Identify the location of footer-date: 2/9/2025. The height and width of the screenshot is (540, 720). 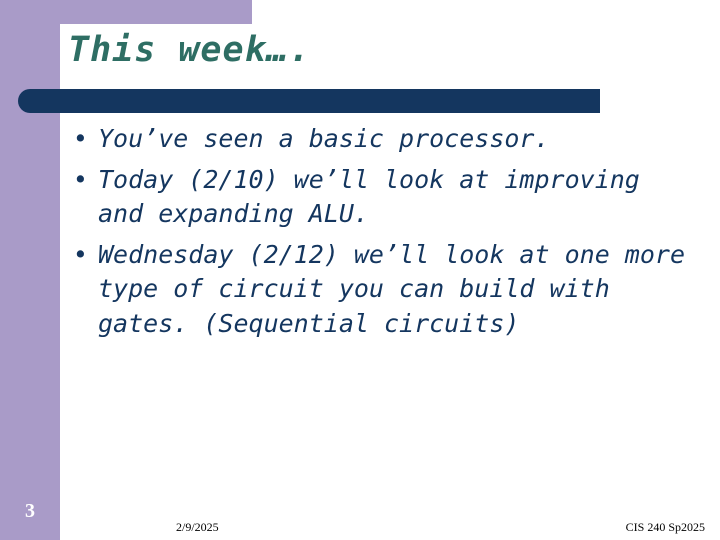
(197, 527).